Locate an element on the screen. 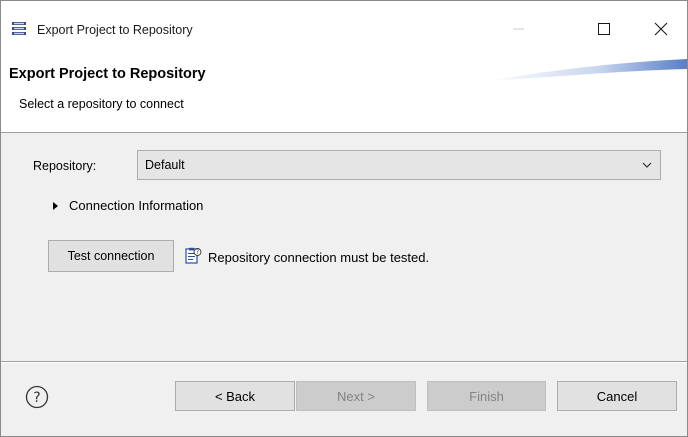 The height and width of the screenshot is (437, 688). title-bar: Export Project to Repository is located at coordinates (344, 27).